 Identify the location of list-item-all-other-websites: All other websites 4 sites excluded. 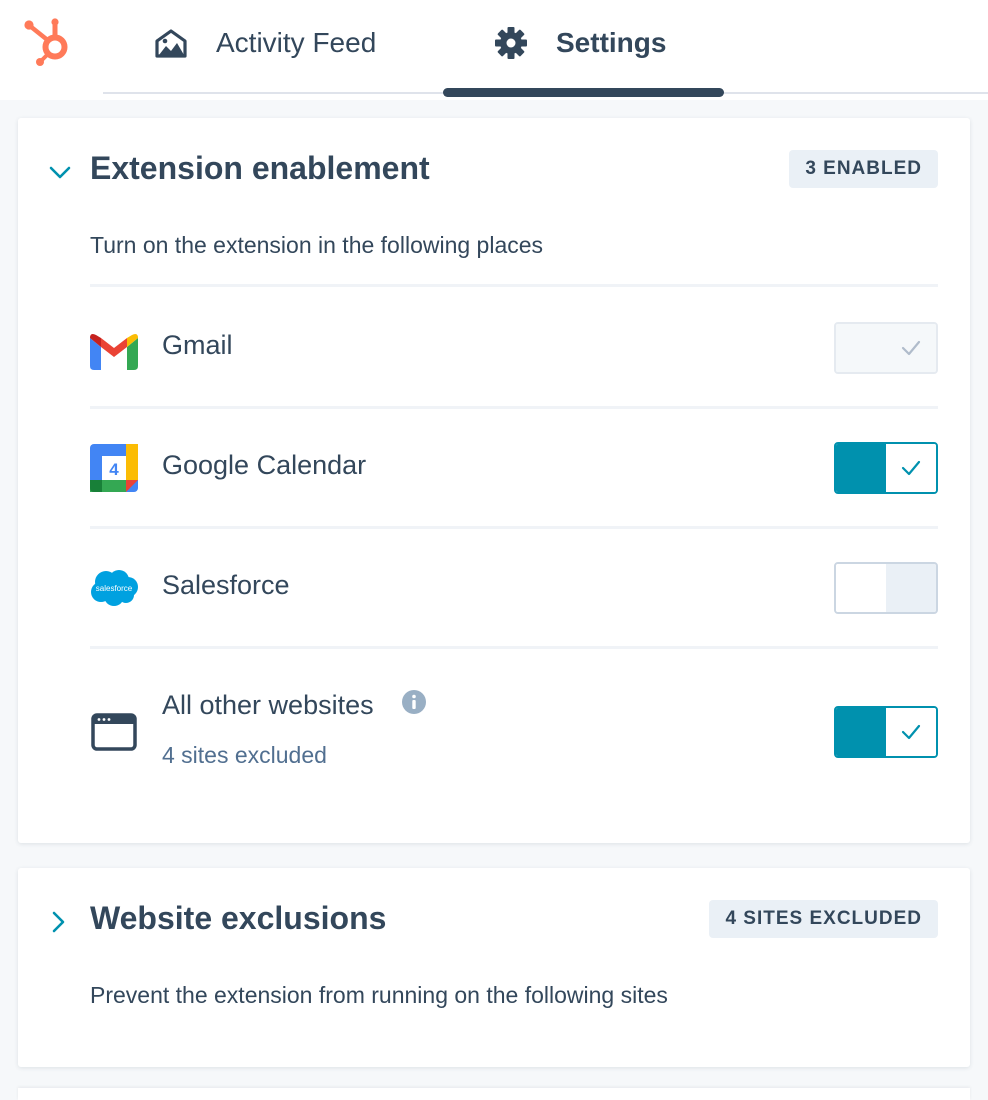
(514, 723).